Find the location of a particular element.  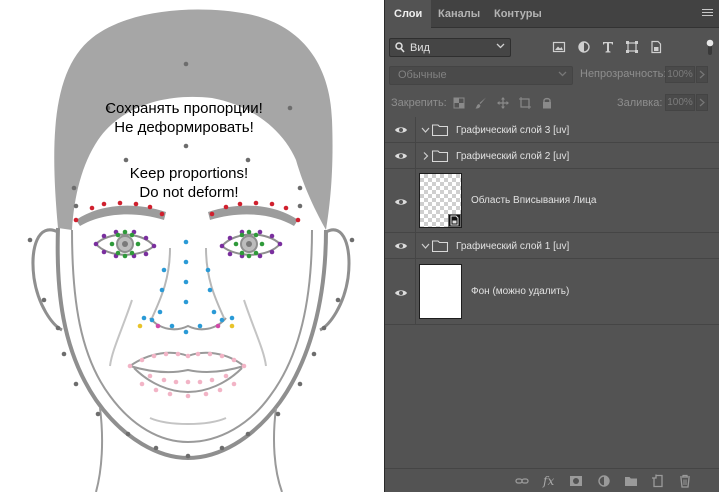

layer-row: Графический слой 3 [uv] is located at coordinates (552, 130).